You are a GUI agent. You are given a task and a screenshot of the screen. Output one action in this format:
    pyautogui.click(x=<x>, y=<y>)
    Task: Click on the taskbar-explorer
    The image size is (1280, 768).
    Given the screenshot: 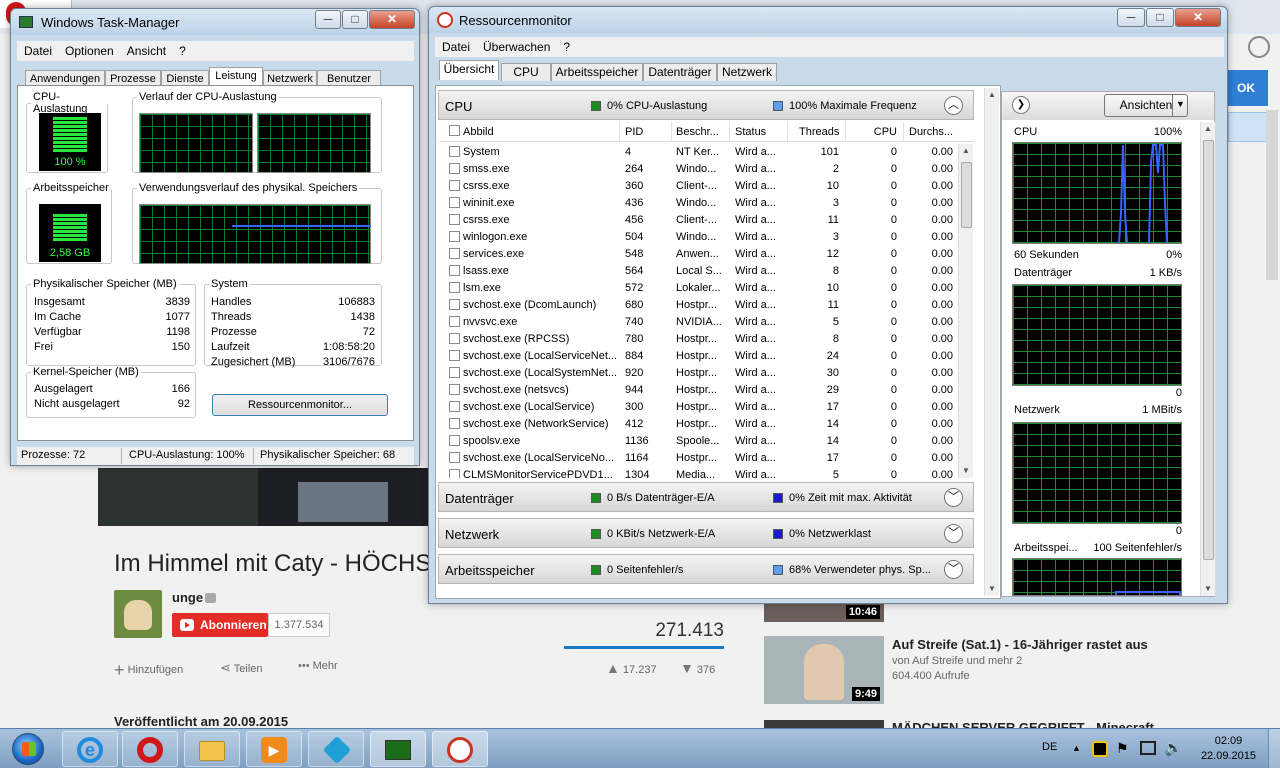 What is the action you would take?
    pyautogui.click(x=212, y=749)
    